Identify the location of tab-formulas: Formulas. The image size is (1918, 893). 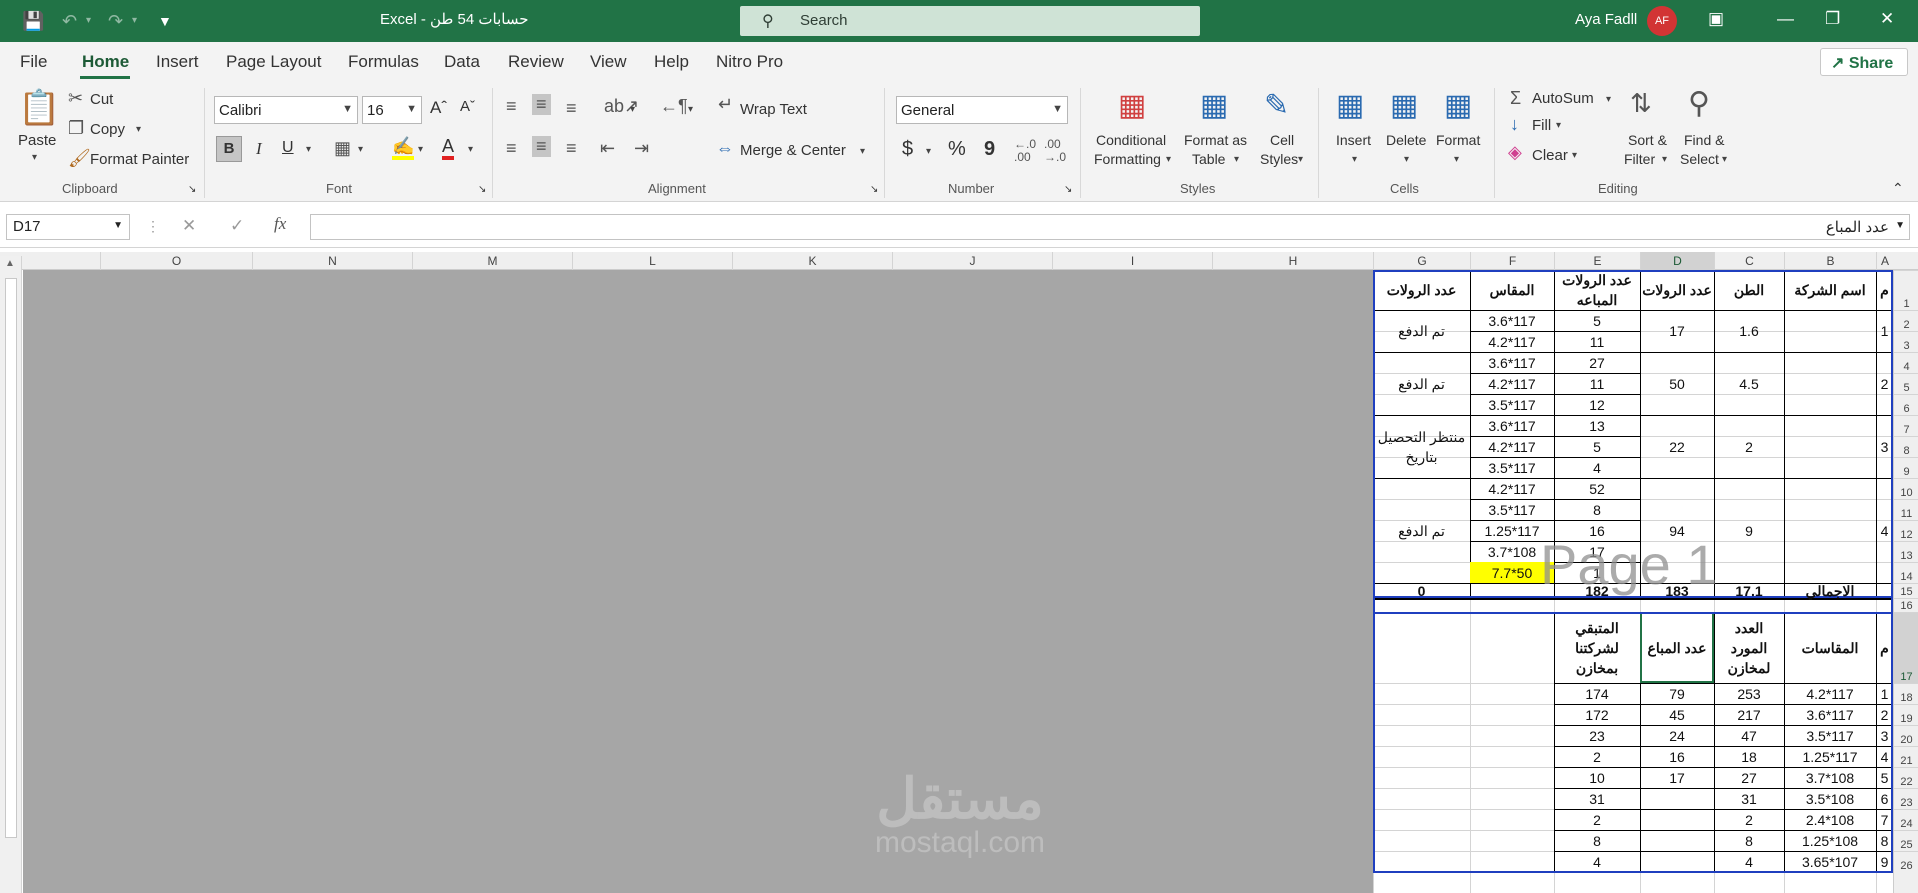
(383, 62).